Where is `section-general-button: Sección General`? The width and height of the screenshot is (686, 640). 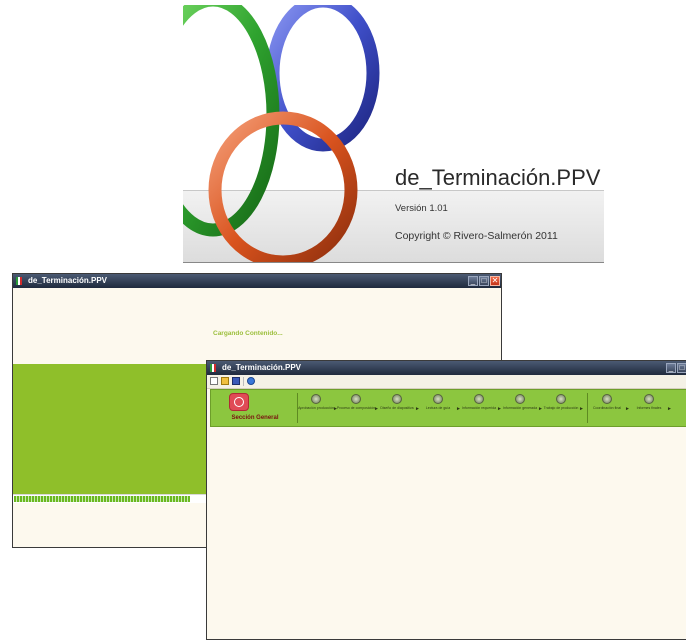
section-general-button: Sección General is located at coordinates (255, 408).